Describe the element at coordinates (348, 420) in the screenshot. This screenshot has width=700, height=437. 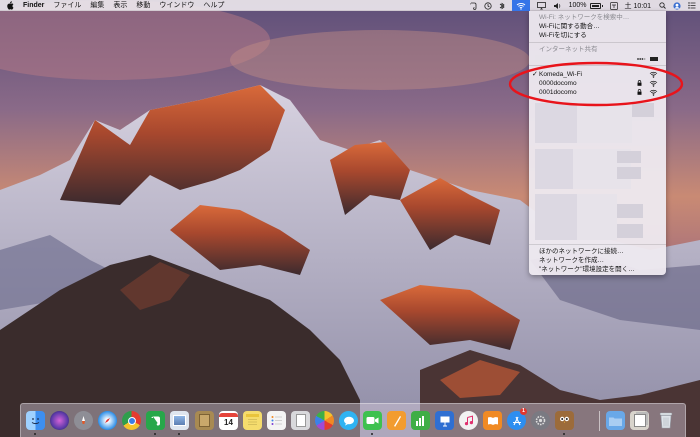
I see `messages-icon` at that location.